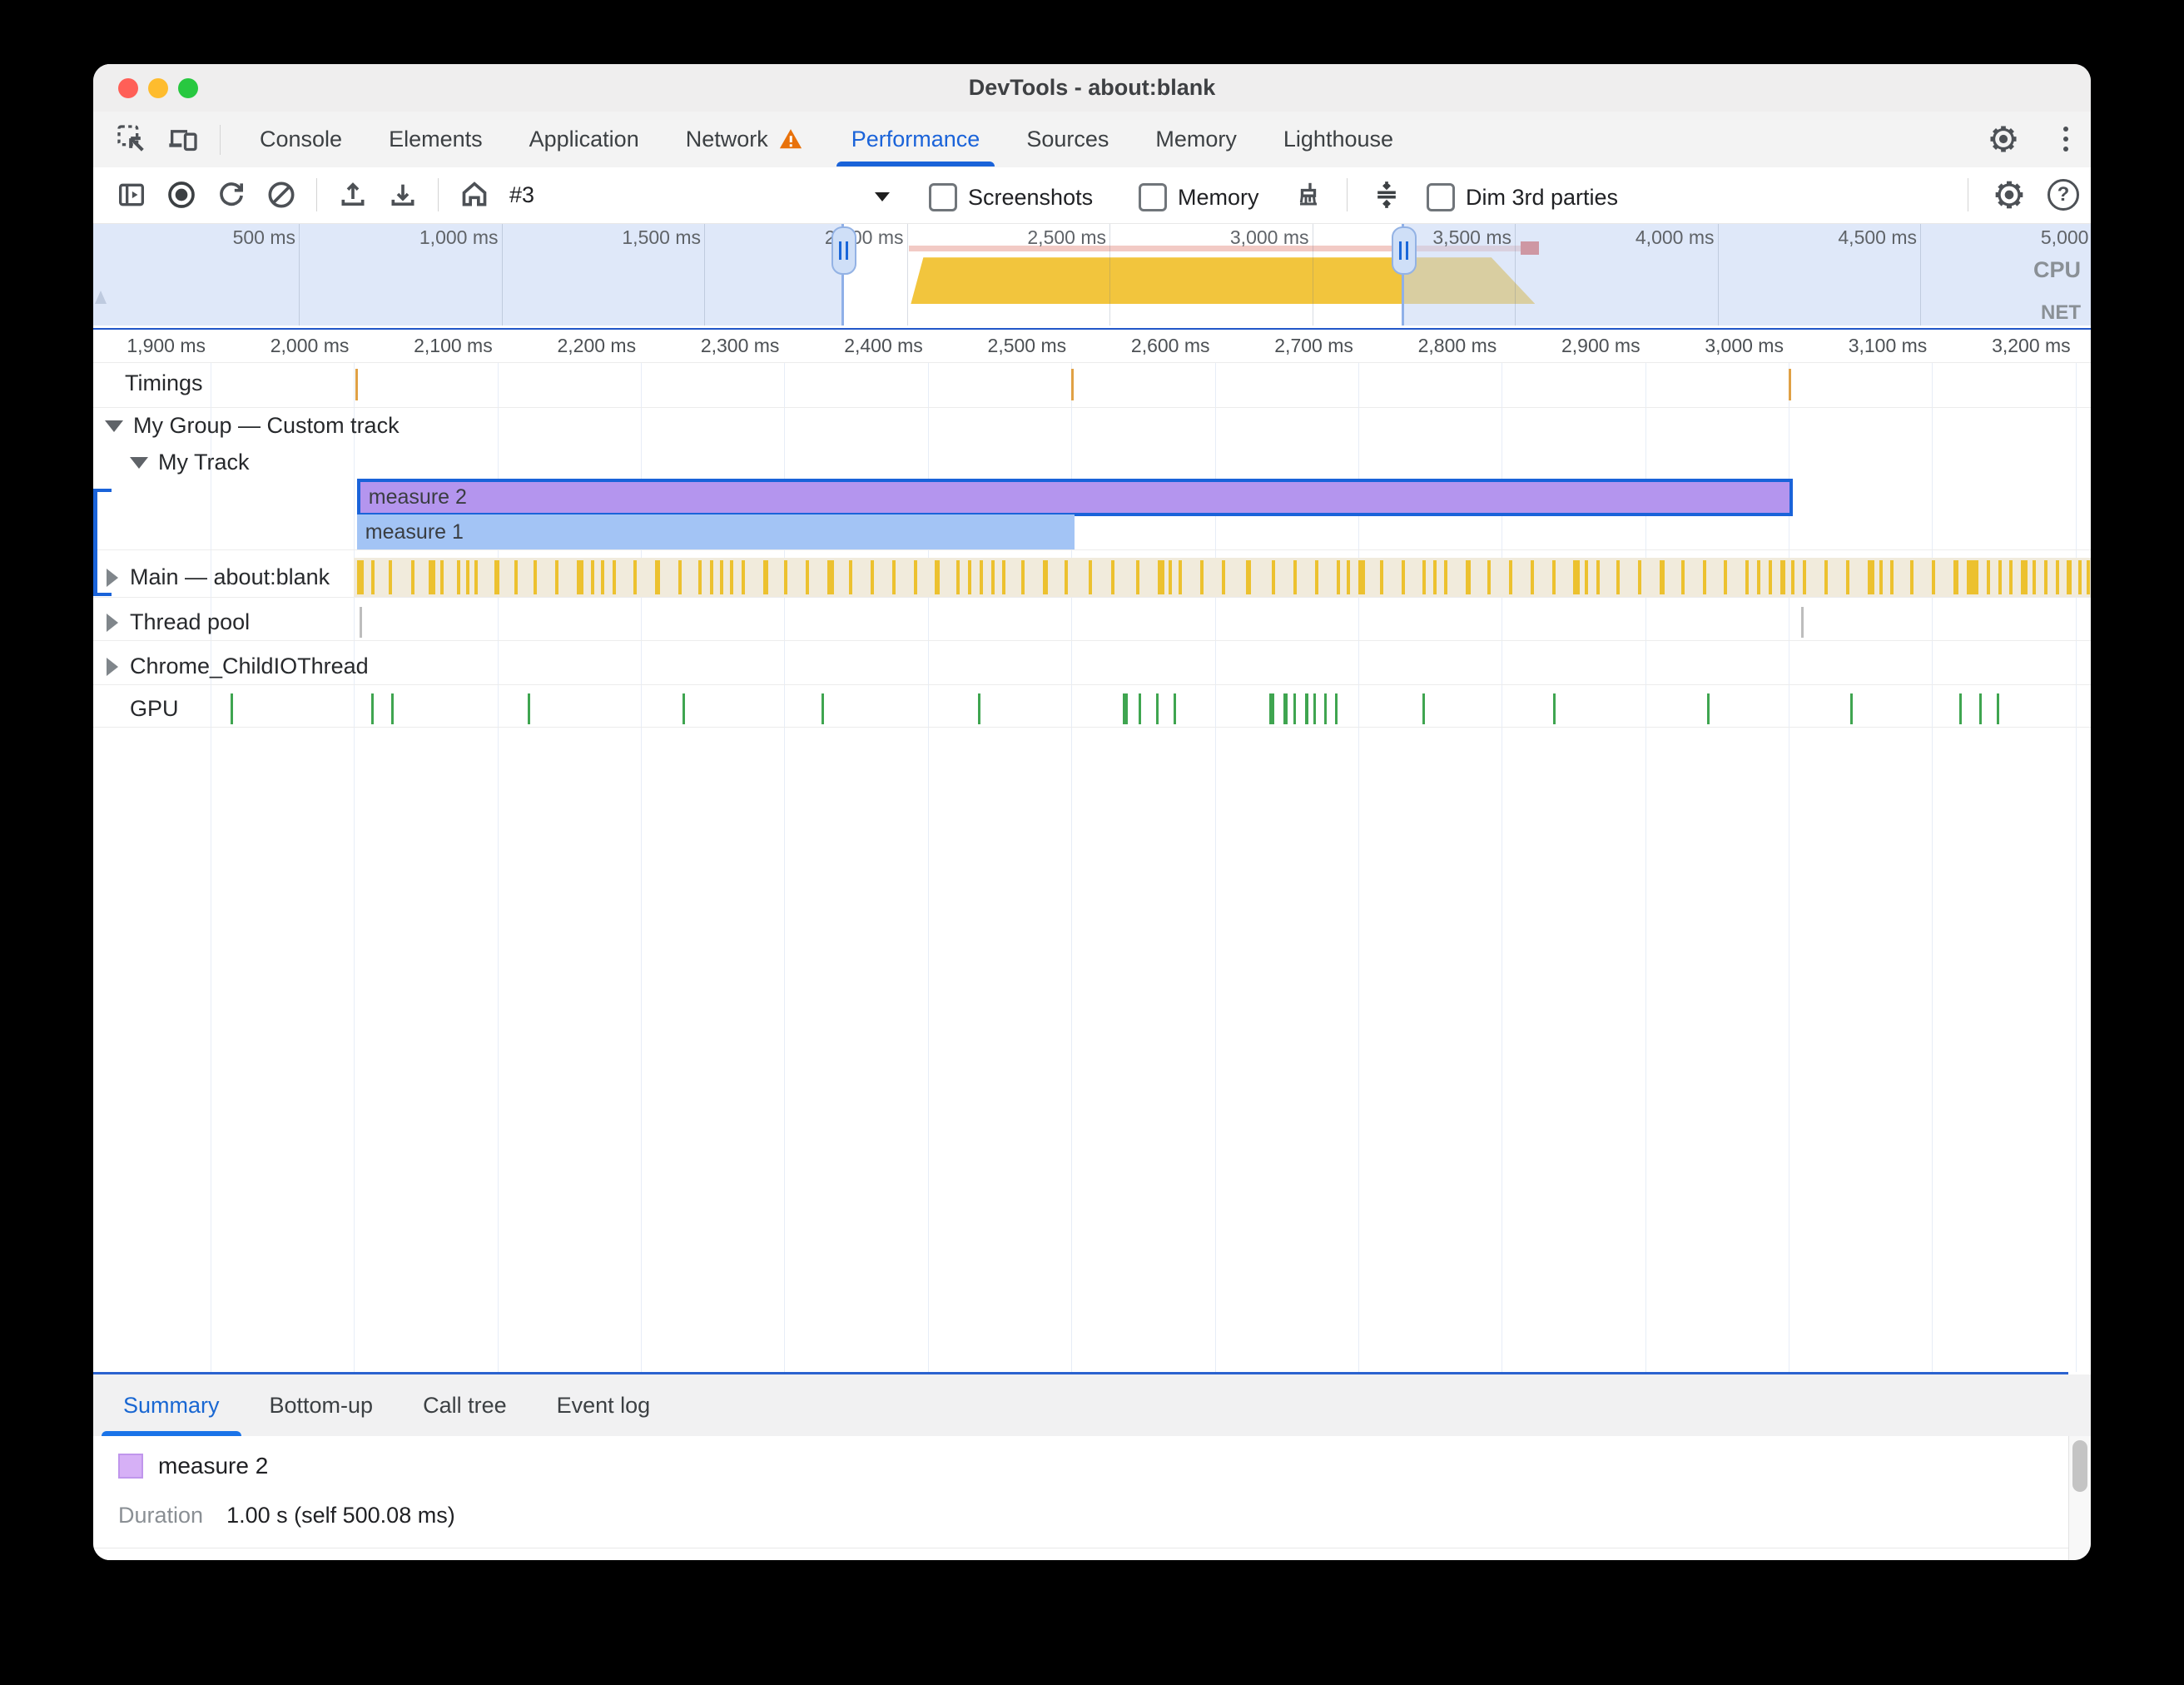 This screenshot has width=2184, height=1685. Describe the element at coordinates (300, 139) in the screenshot. I see `tab-console: Console` at that location.